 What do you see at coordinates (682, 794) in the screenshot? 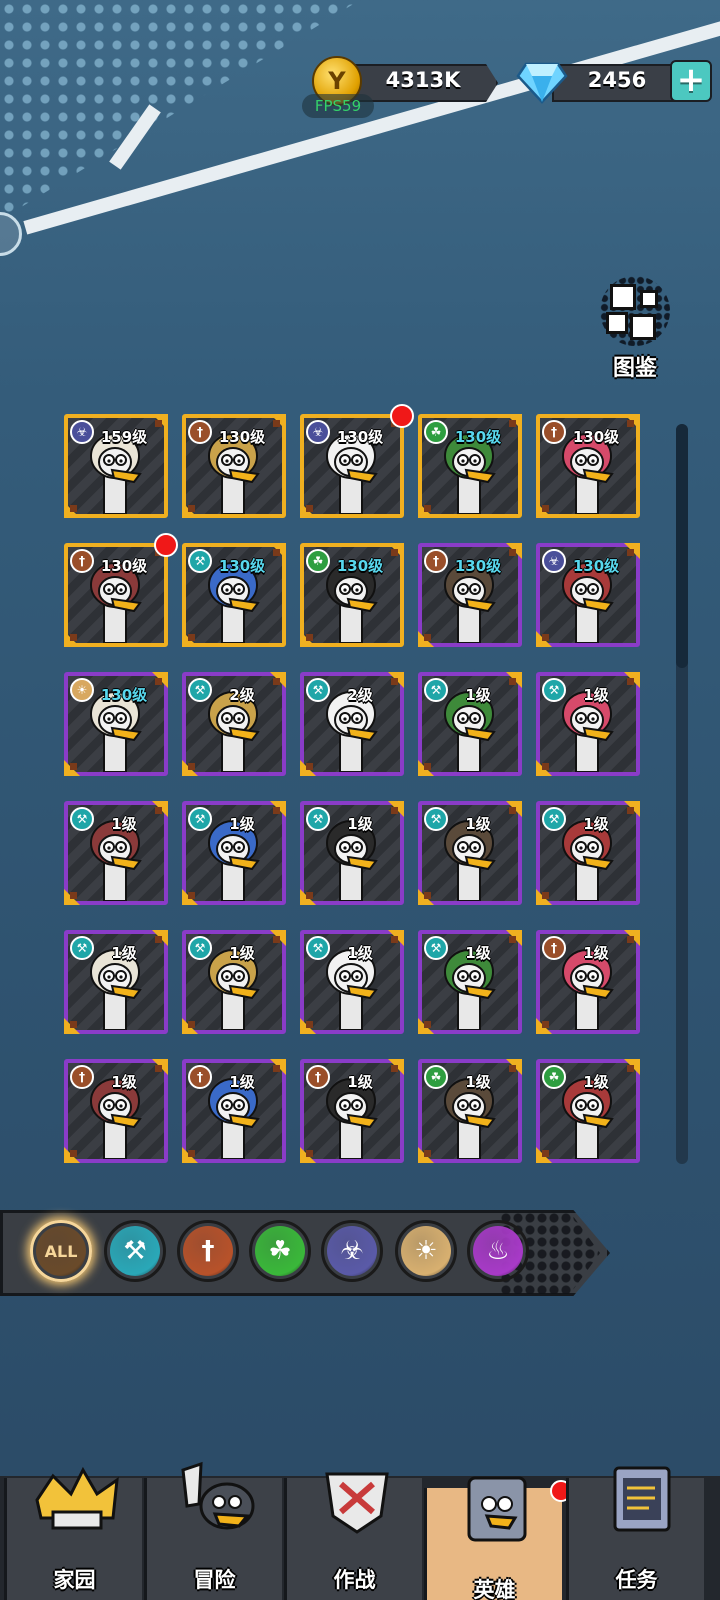
I see `hero-list-scrollbar` at bounding box center [682, 794].